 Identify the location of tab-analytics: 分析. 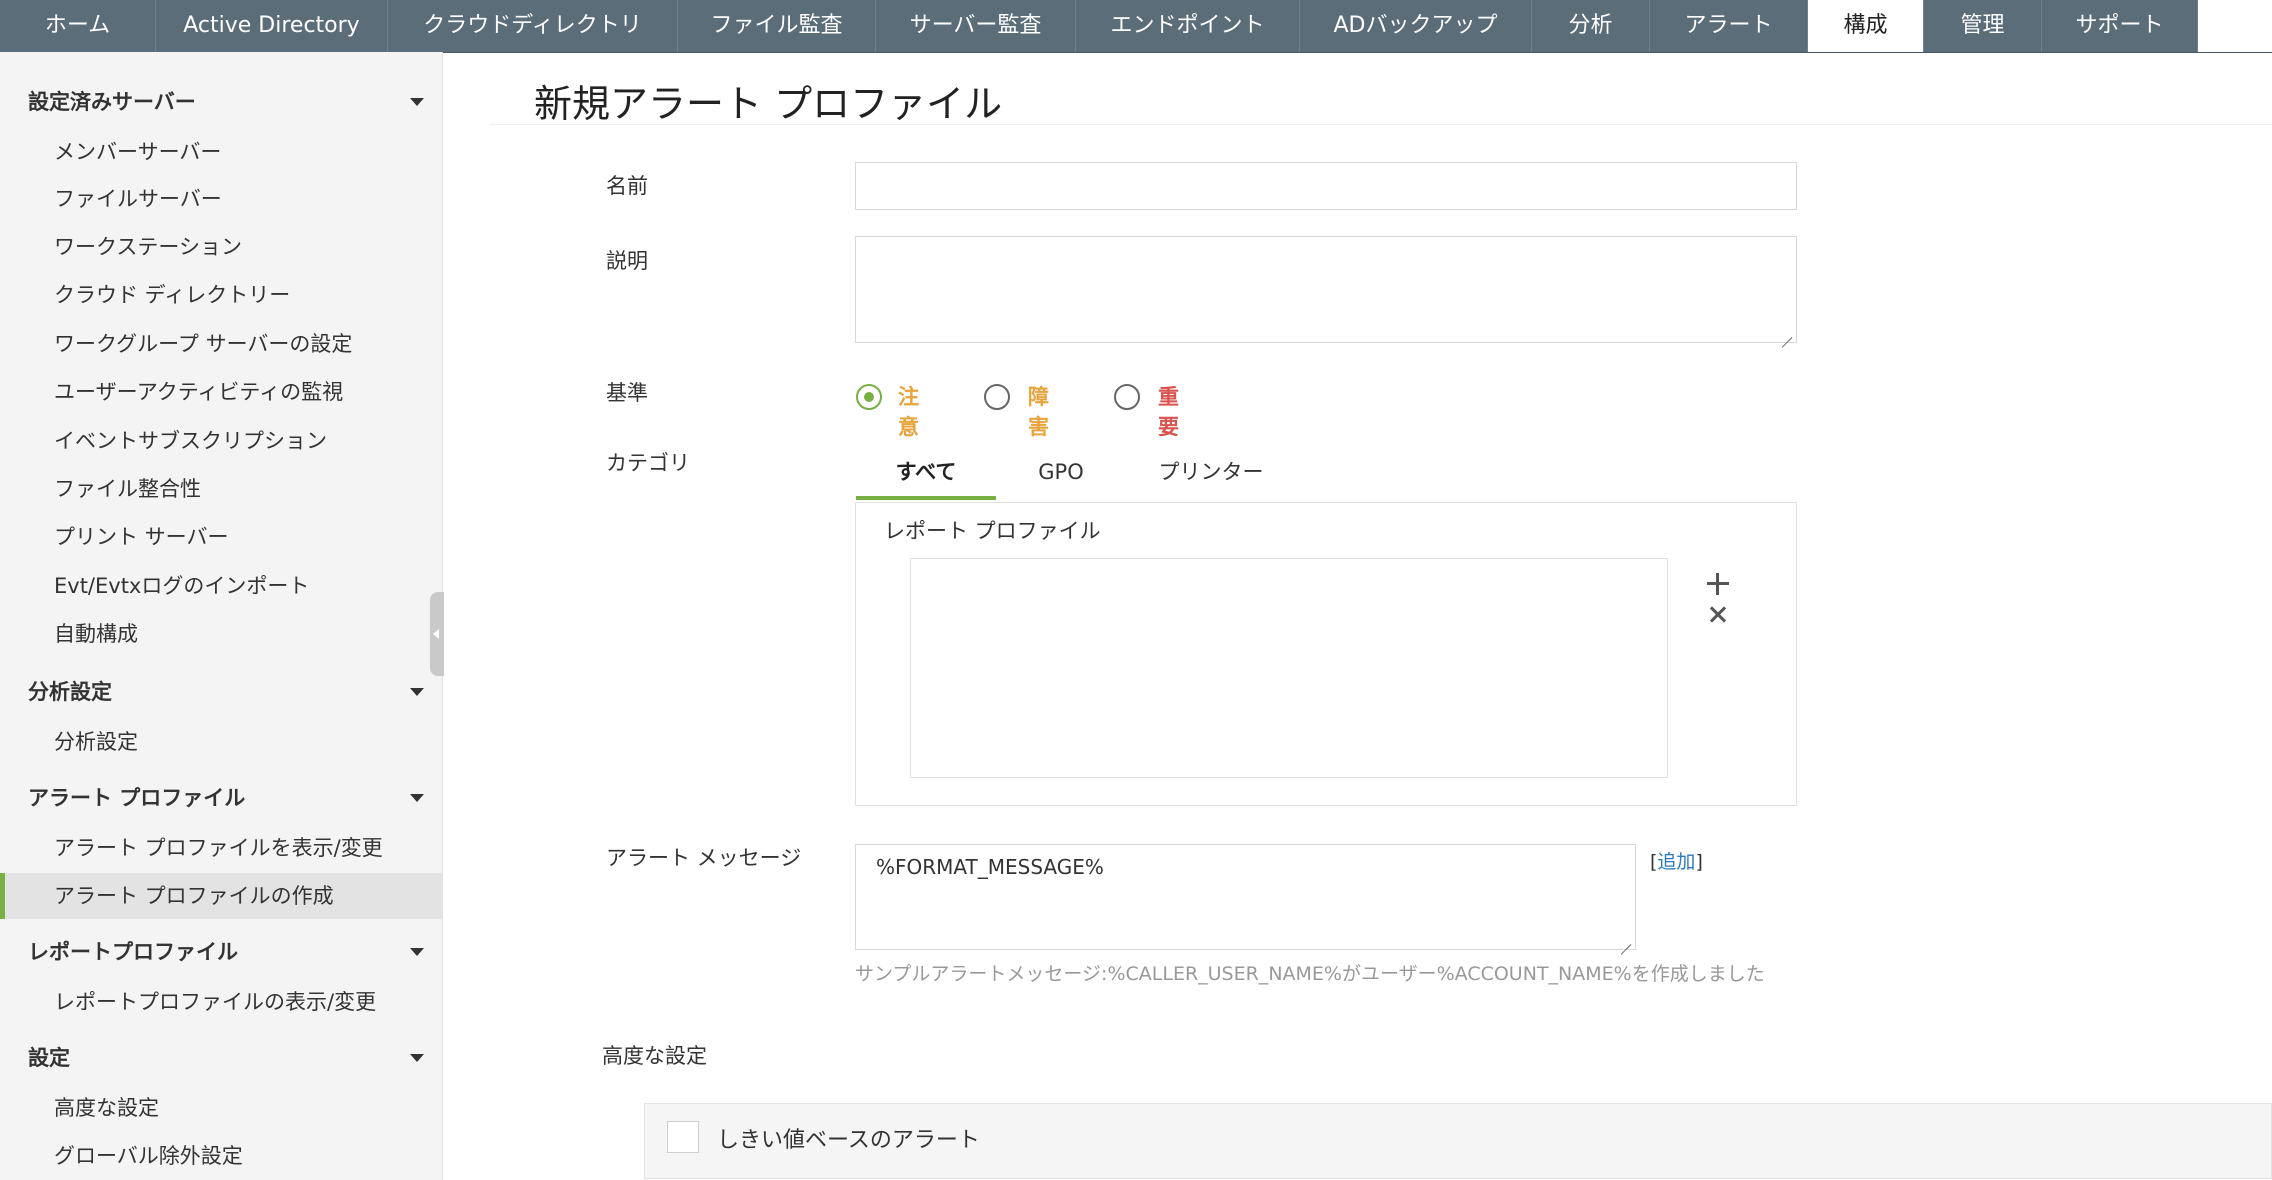
(1591, 26).